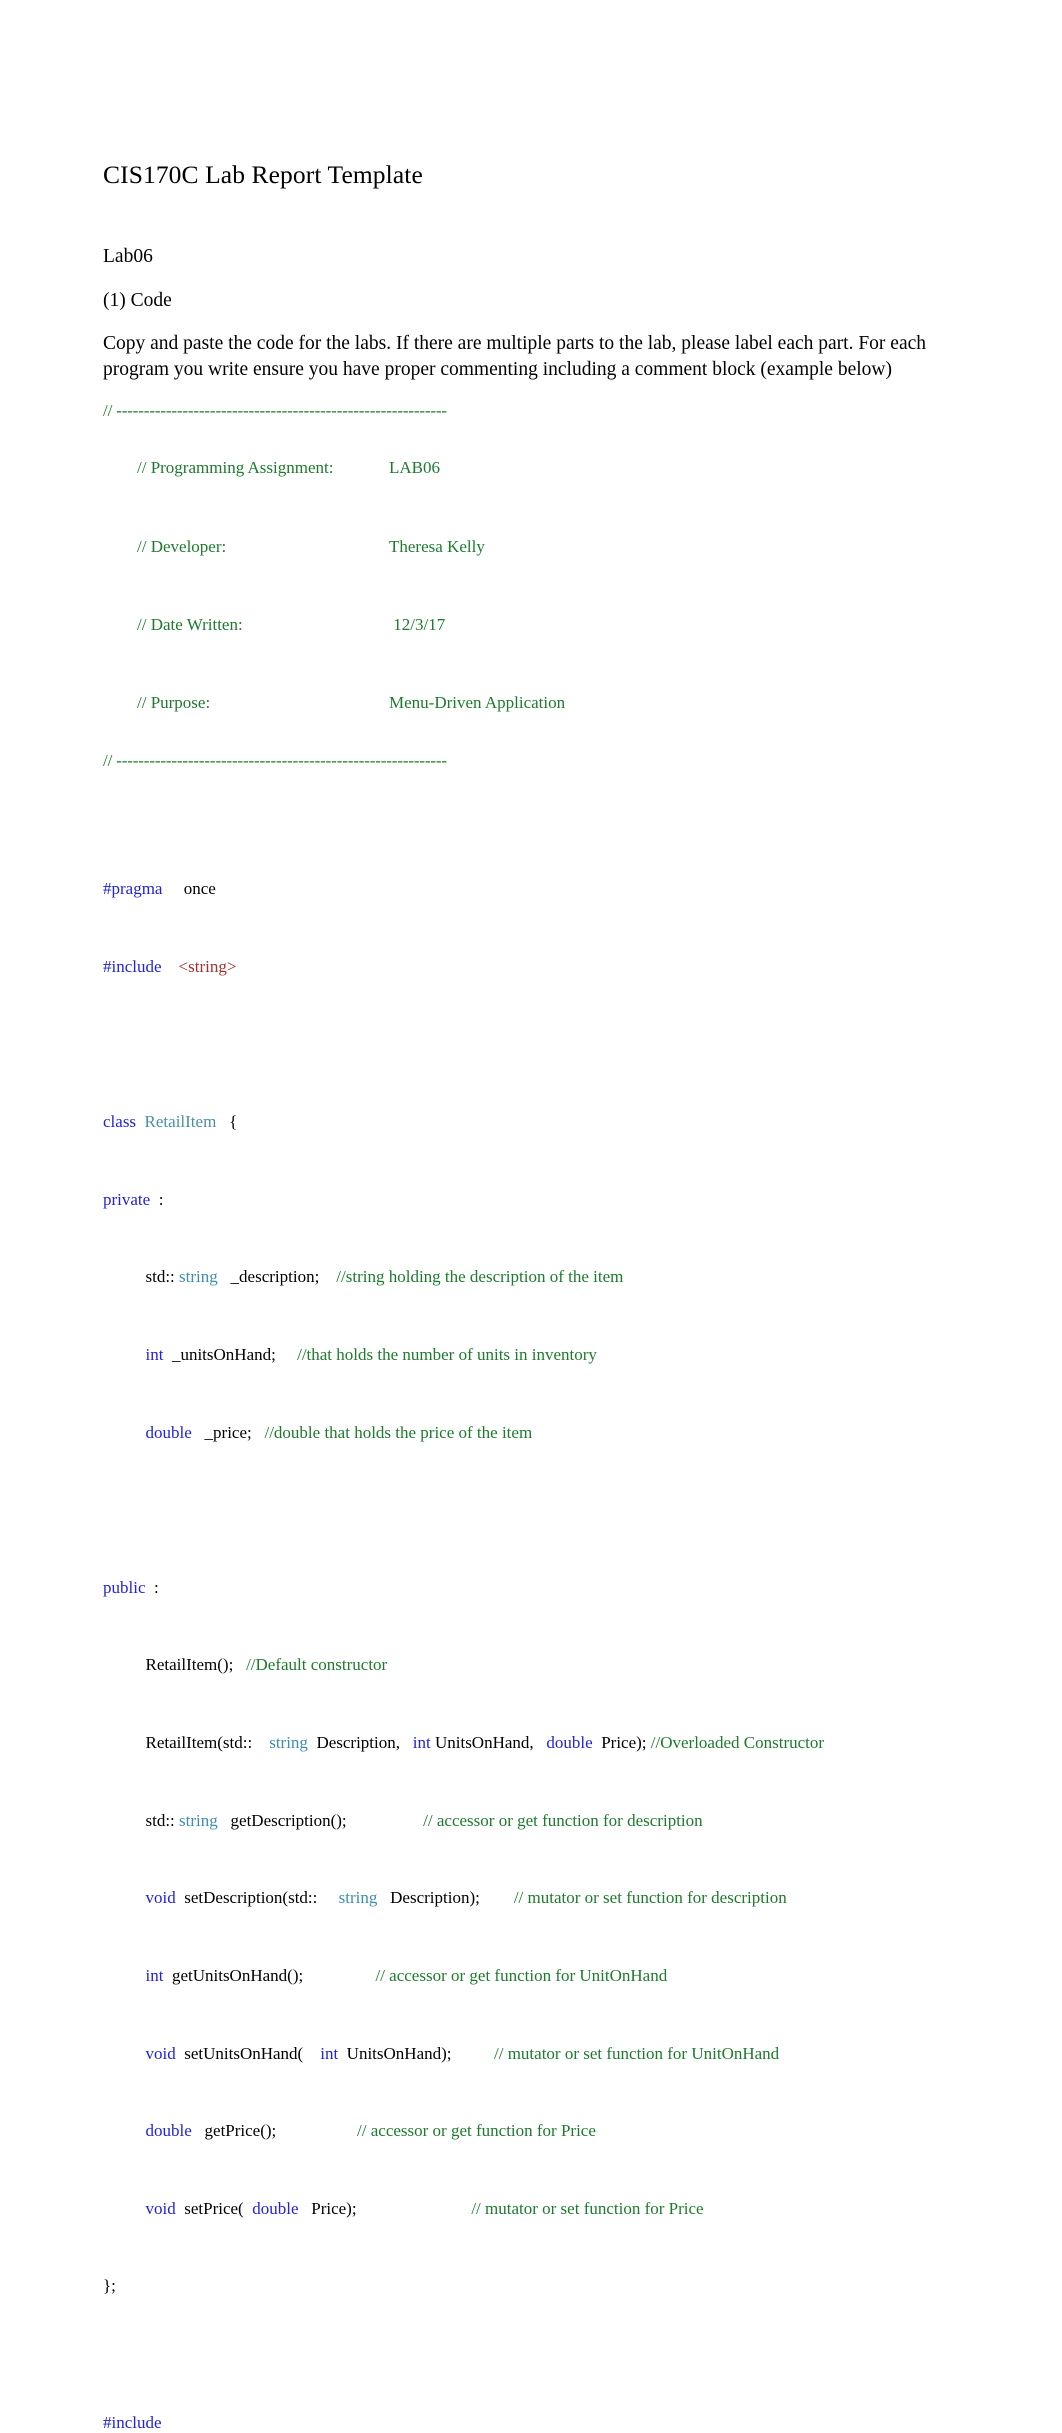  Describe the element at coordinates (124, 1587) in the screenshot. I see `keyword-public: public` at that location.